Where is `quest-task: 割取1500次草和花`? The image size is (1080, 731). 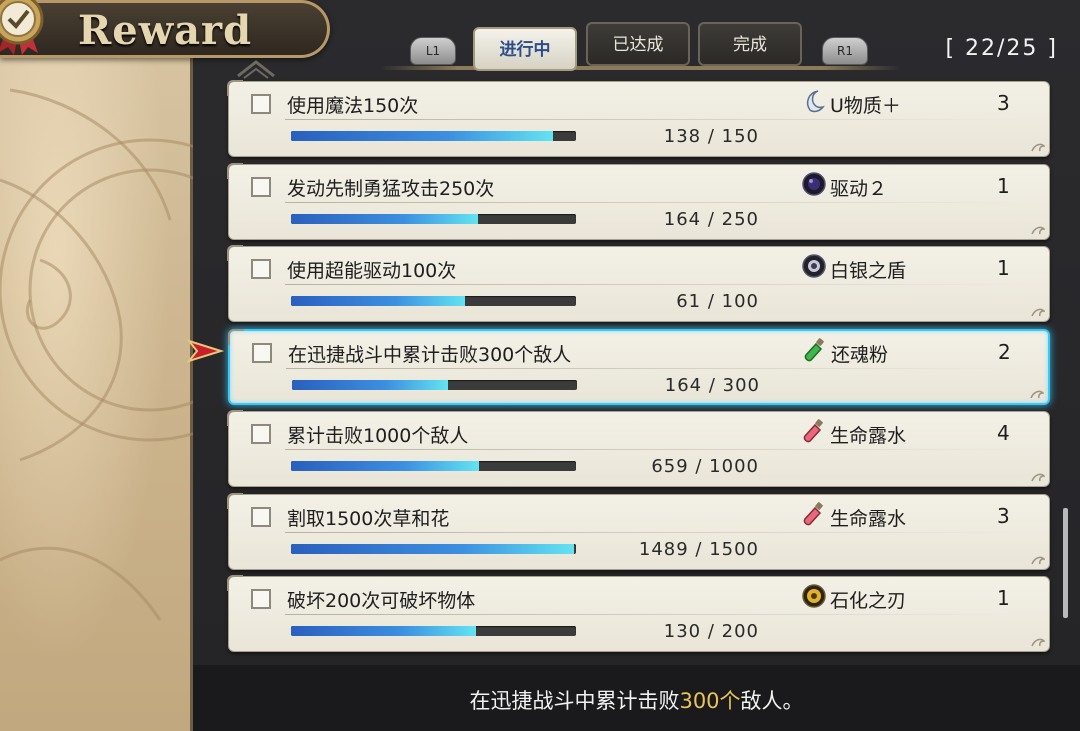
quest-task: 割取1500次草和花 is located at coordinates (368, 519).